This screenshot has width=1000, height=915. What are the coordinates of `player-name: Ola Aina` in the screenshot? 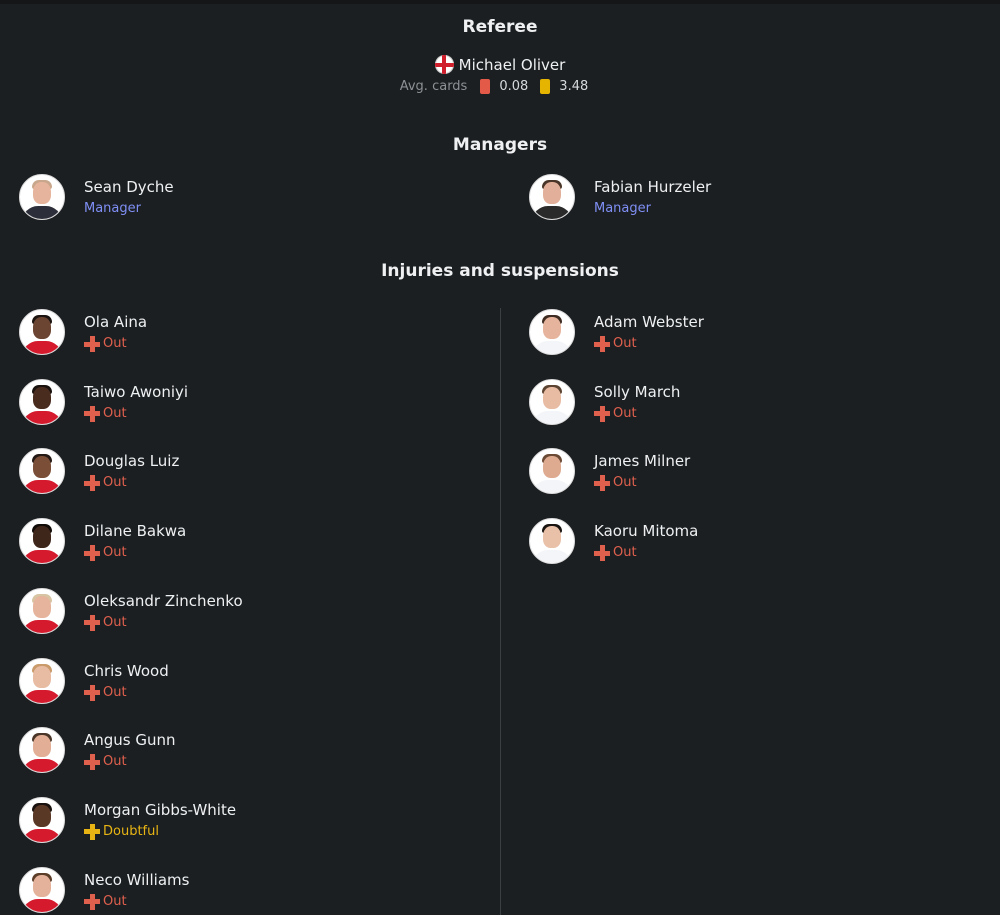 It's located at (116, 322).